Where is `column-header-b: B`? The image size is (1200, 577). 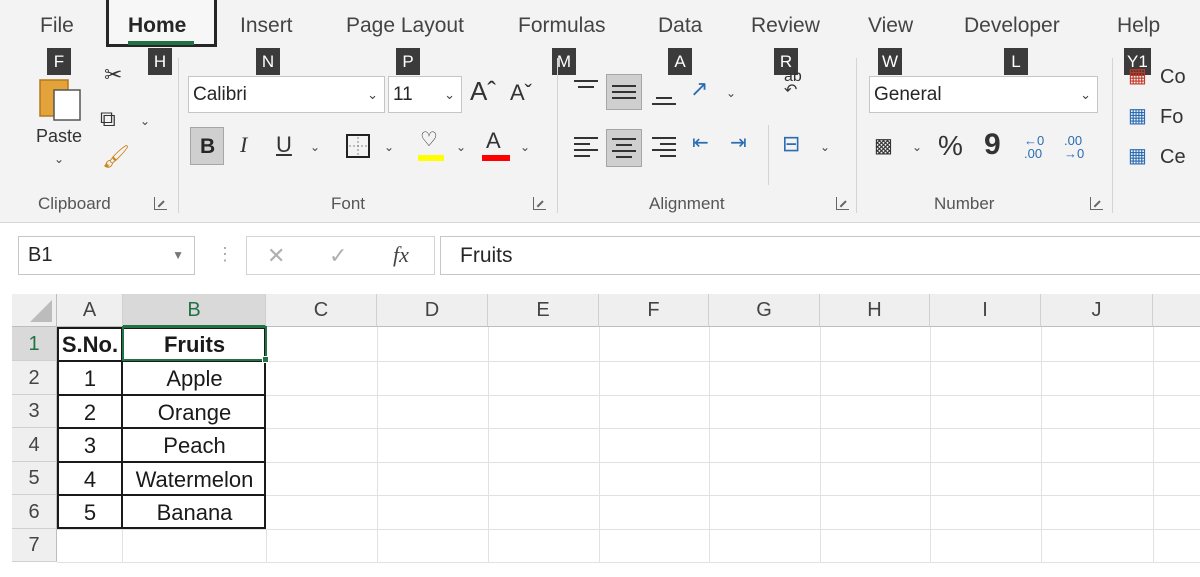 column-header-b: B is located at coordinates (194, 310).